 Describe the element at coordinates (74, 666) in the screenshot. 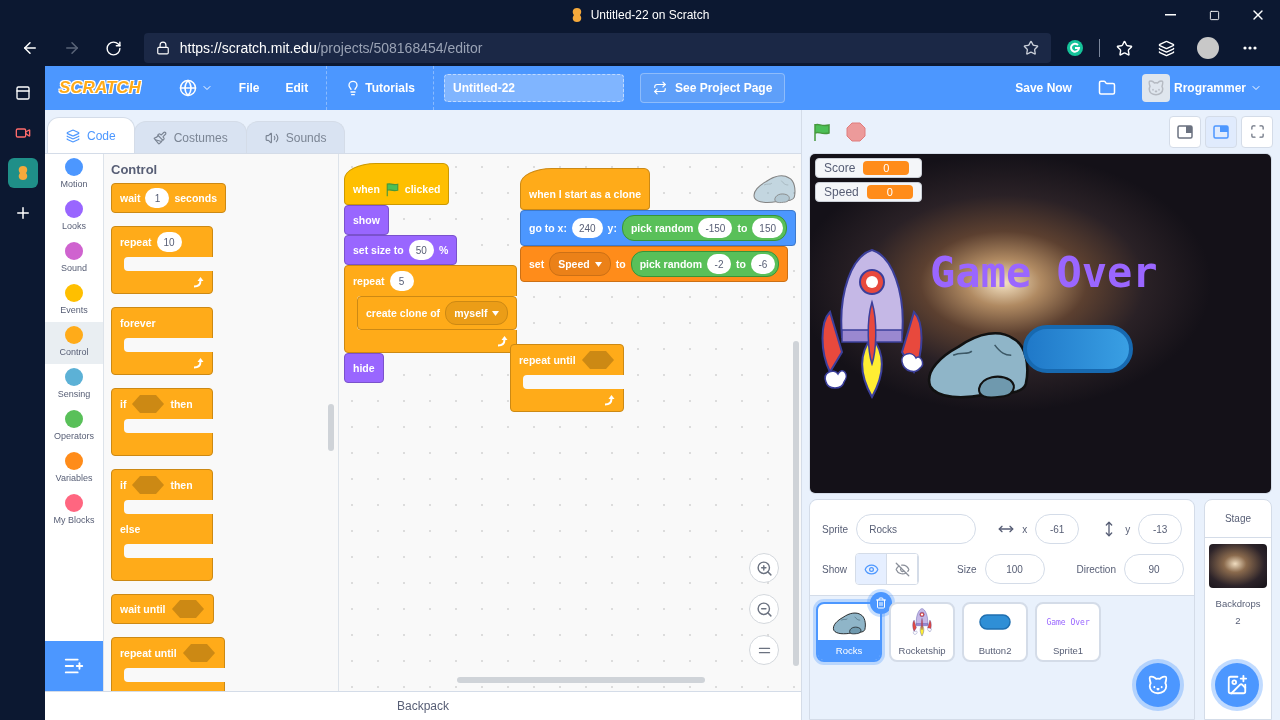

I see `add-extension-button` at that location.